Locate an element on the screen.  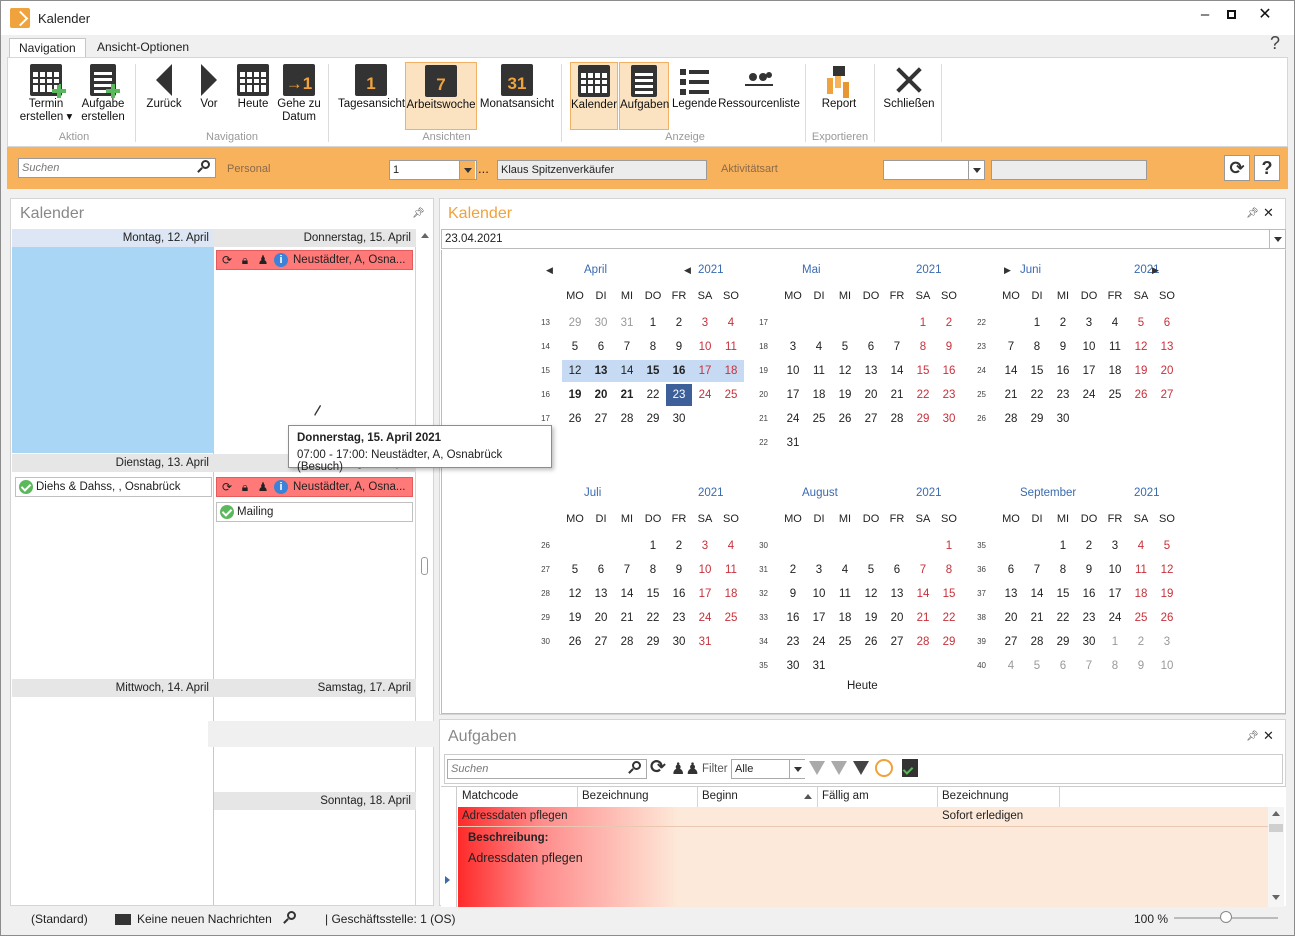
calendar-day: 3 is located at coordinates (793, 347).